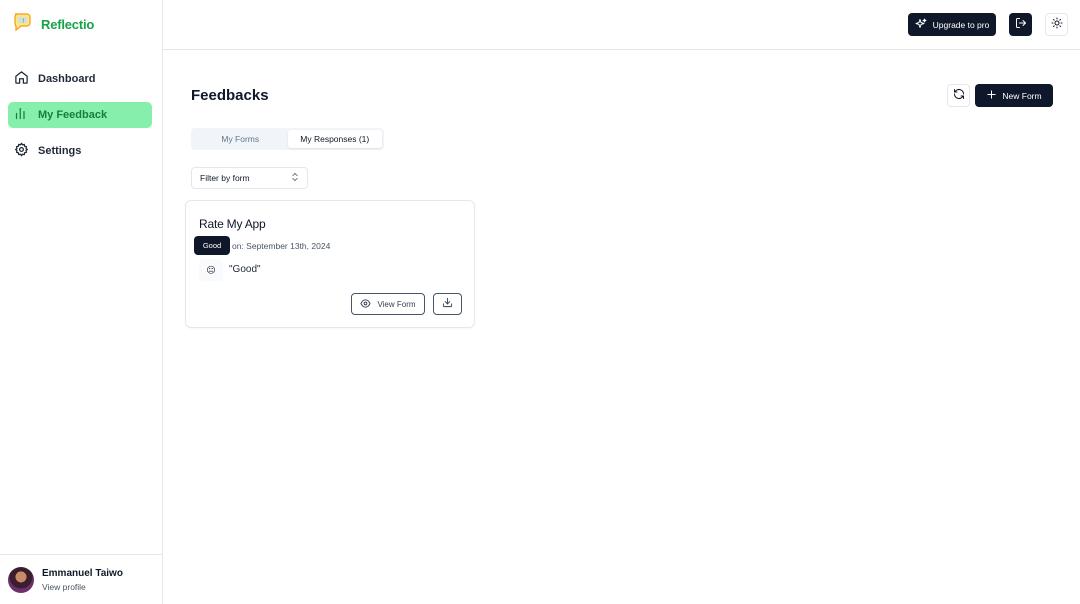  Describe the element at coordinates (21, 115) in the screenshot. I see `bar-chart-icon` at that location.